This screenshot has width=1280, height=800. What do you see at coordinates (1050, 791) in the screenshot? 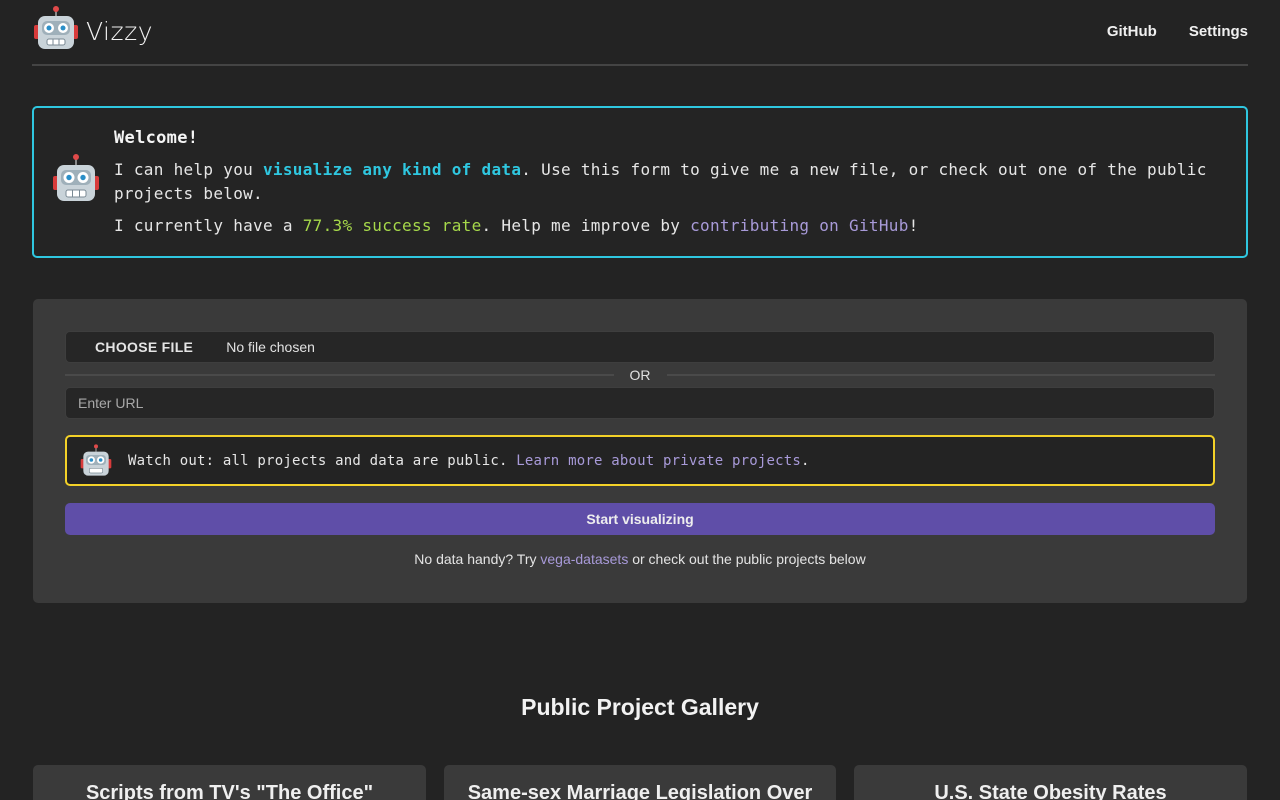
I see `gallery-card-title: U.S. State Obesity Rates` at bounding box center [1050, 791].